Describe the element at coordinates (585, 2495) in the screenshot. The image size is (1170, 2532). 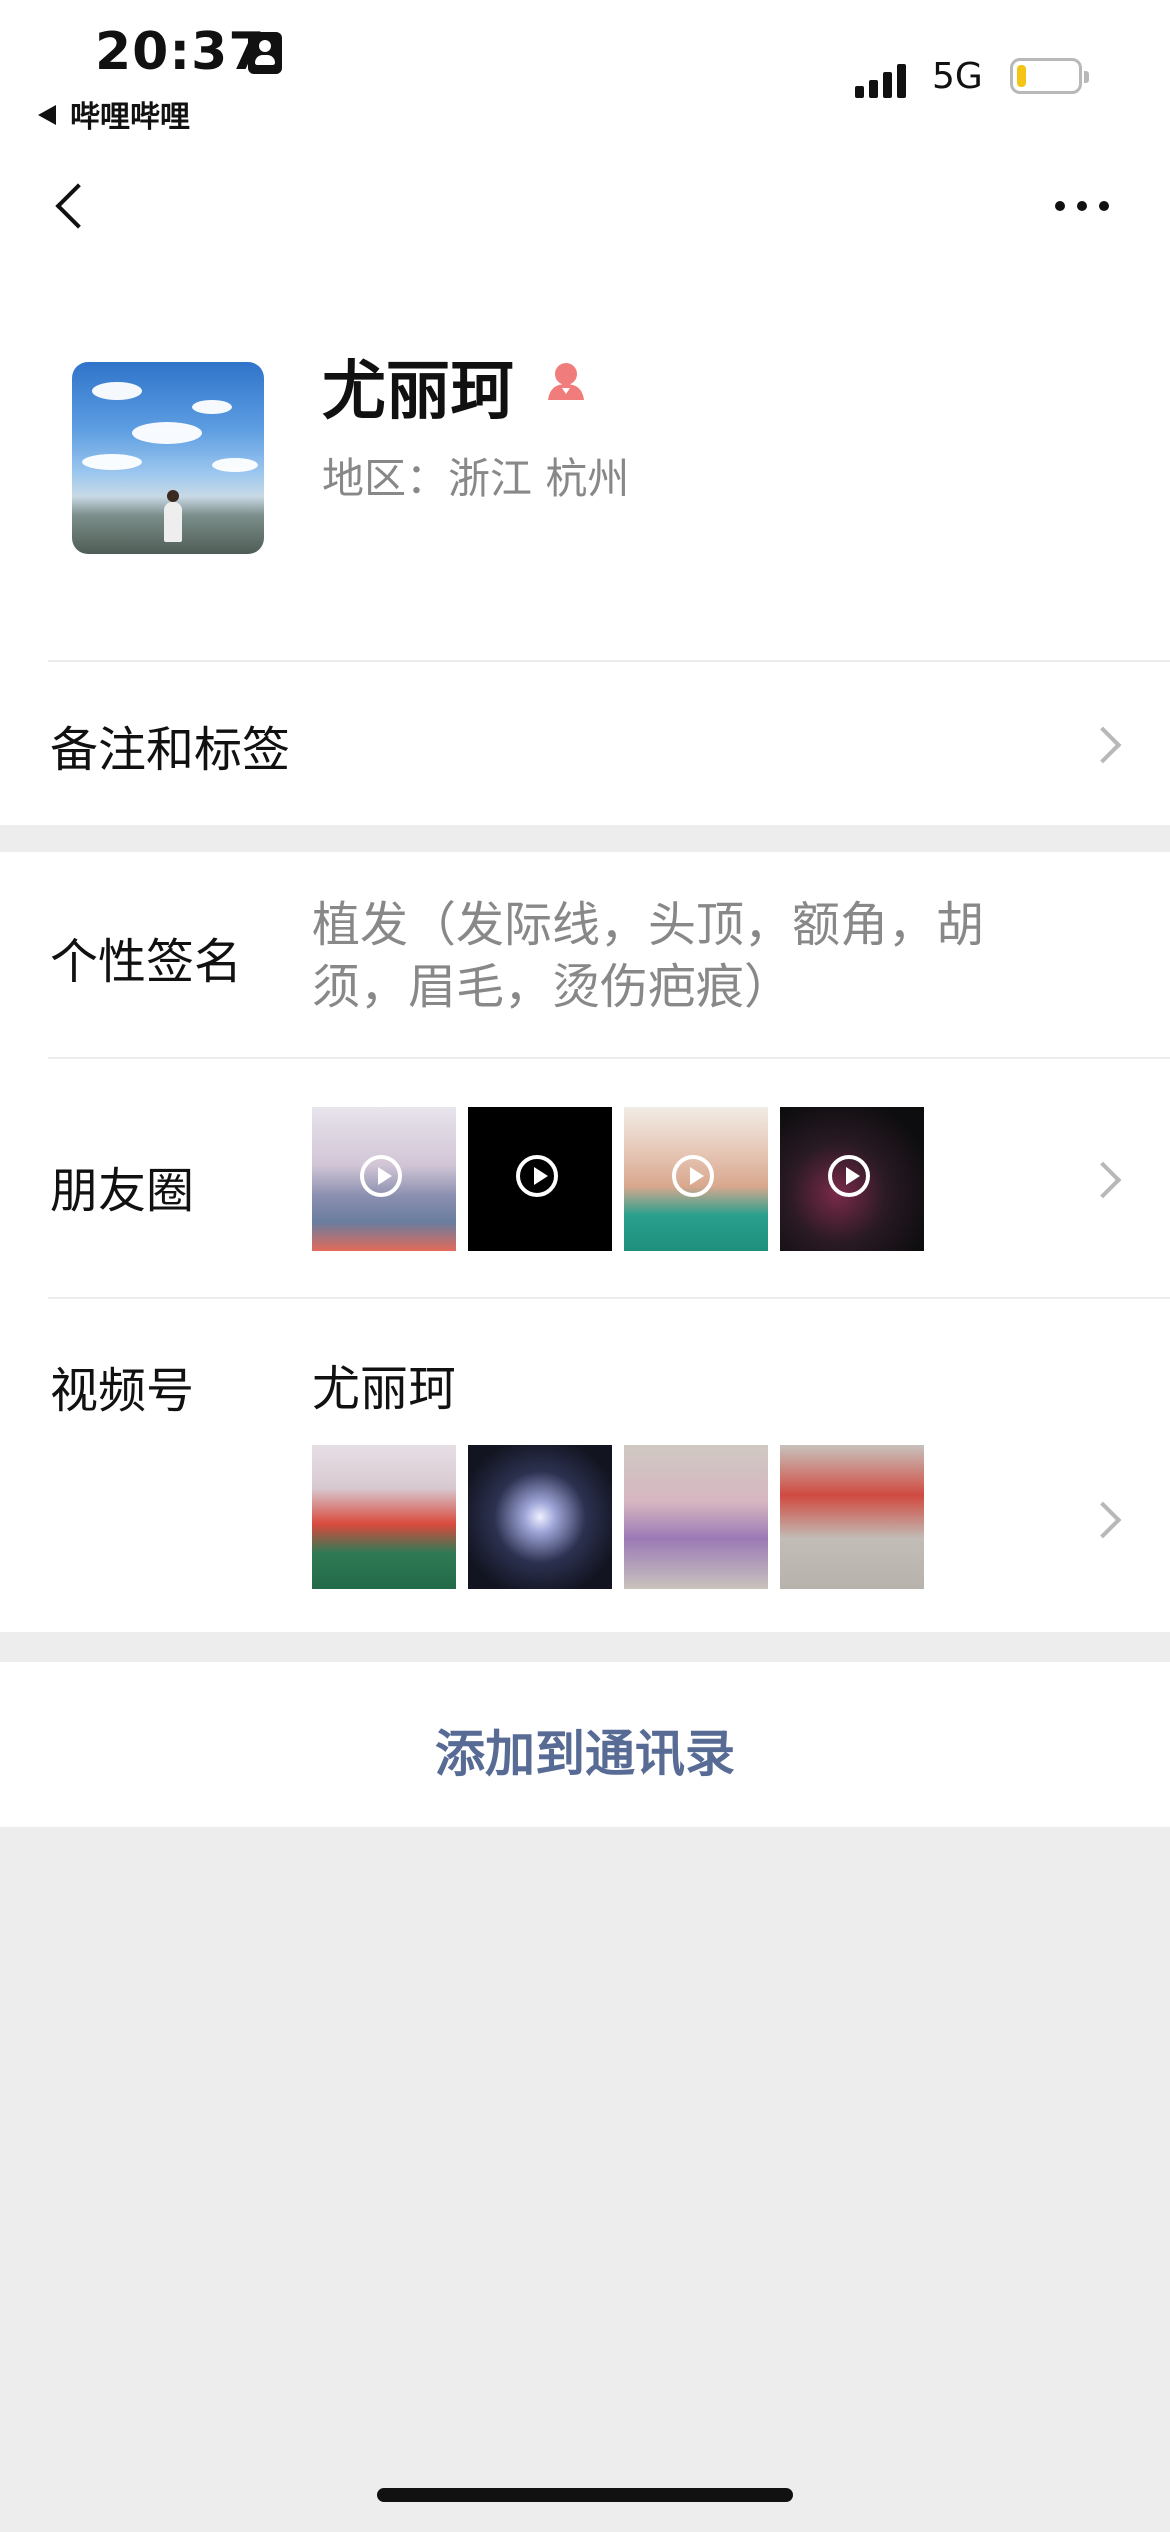
I see `home-indicator` at that location.